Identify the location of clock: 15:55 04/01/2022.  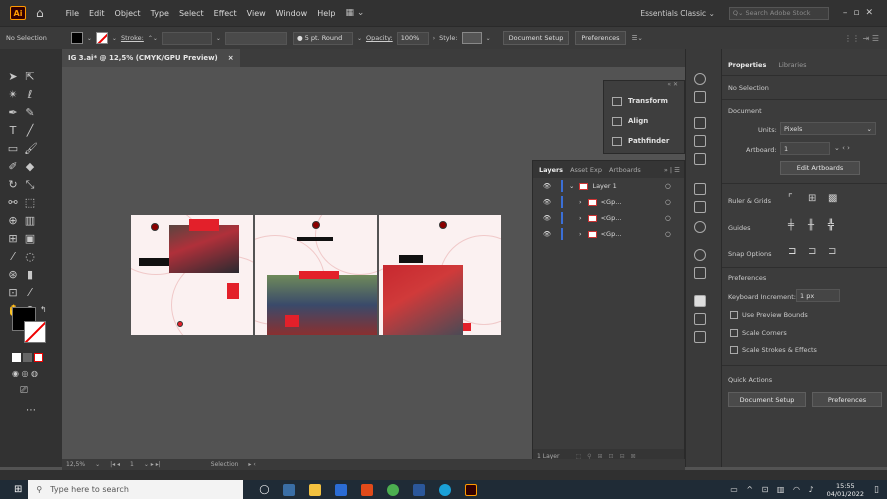
(845, 490).